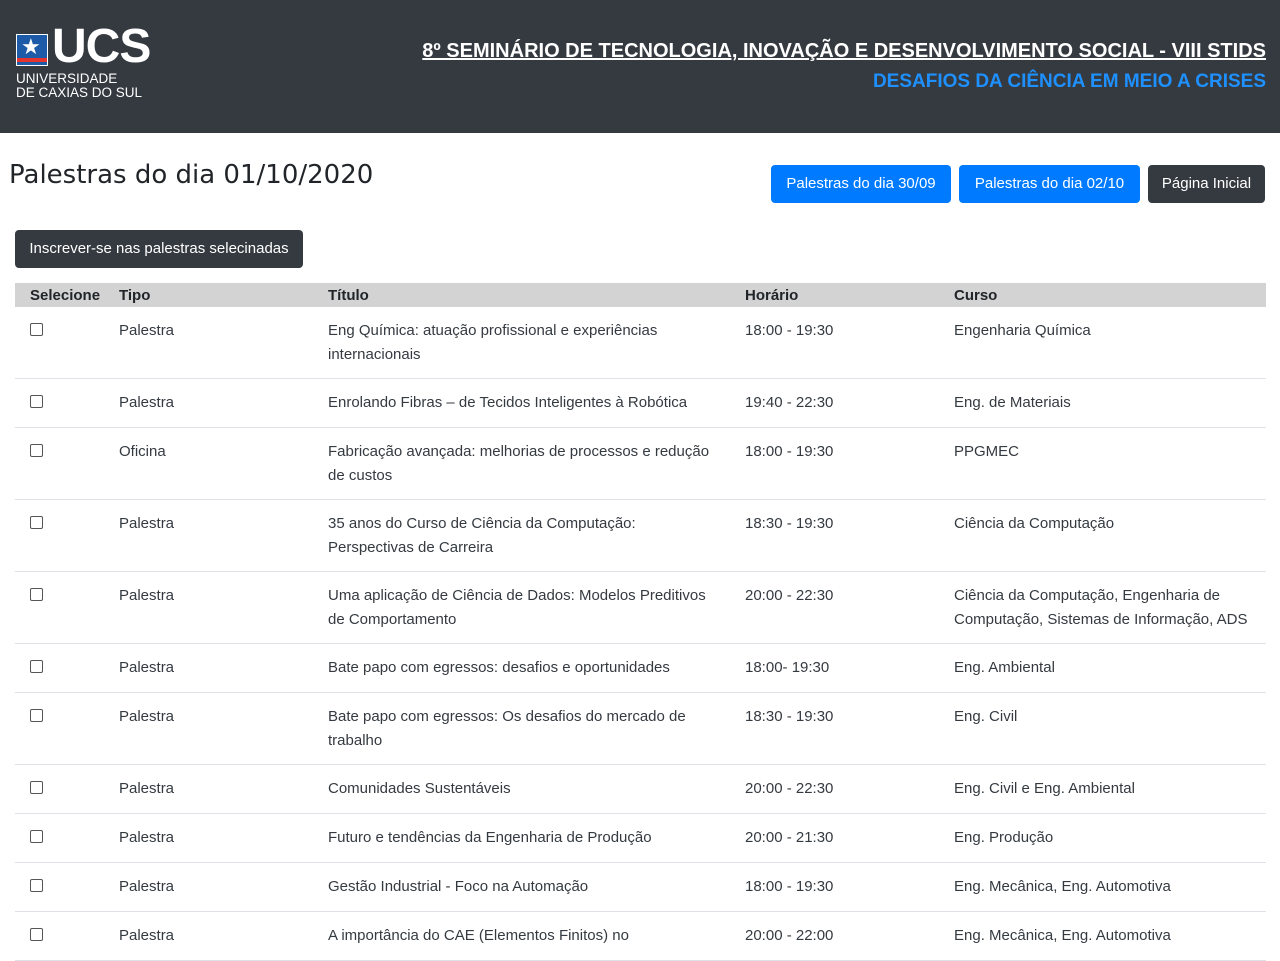 Image resolution: width=1280 pixels, height=961 pixels. Describe the element at coordinates (1049, 184) in the screenshot. I see `next-day-button: Palestras do dia 02/10` at that location.